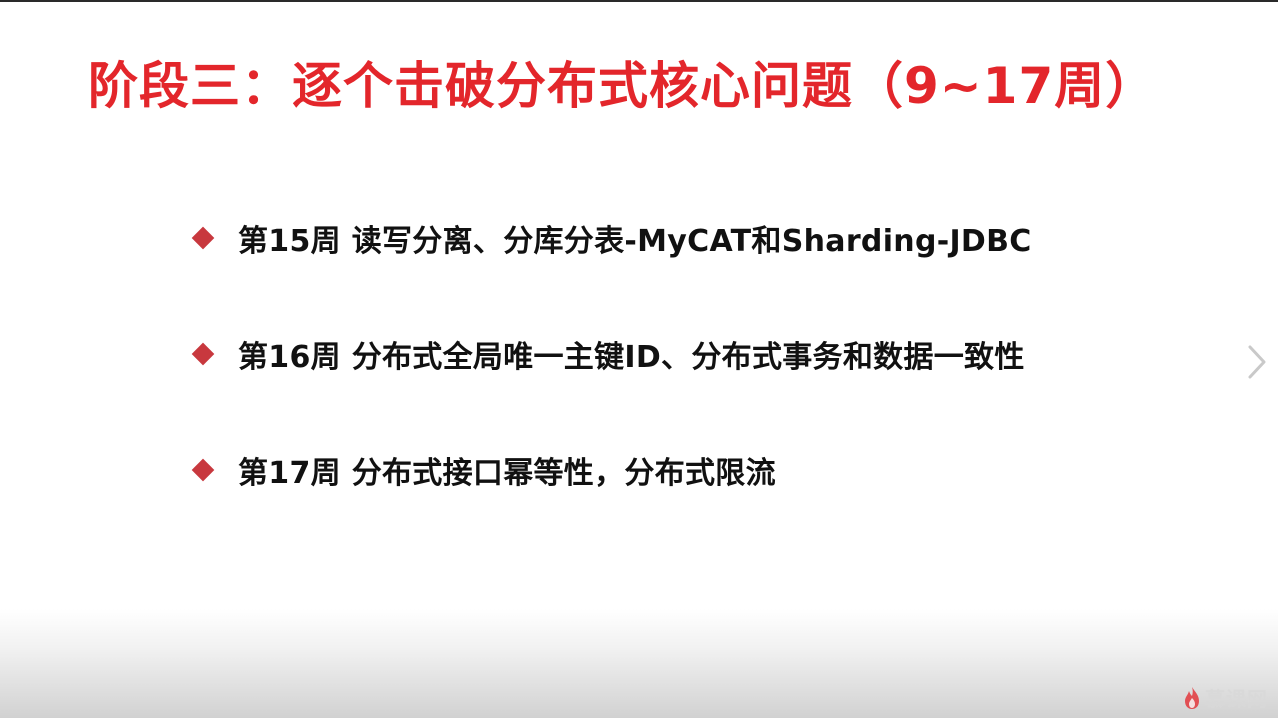  What do you see at coordinates (635, 241) in the screenshot?
I see `bullet-text: 第15周 读写分离、分库分表-MyCAT和Sharding-JDBC` at bounding box center [635, 241].